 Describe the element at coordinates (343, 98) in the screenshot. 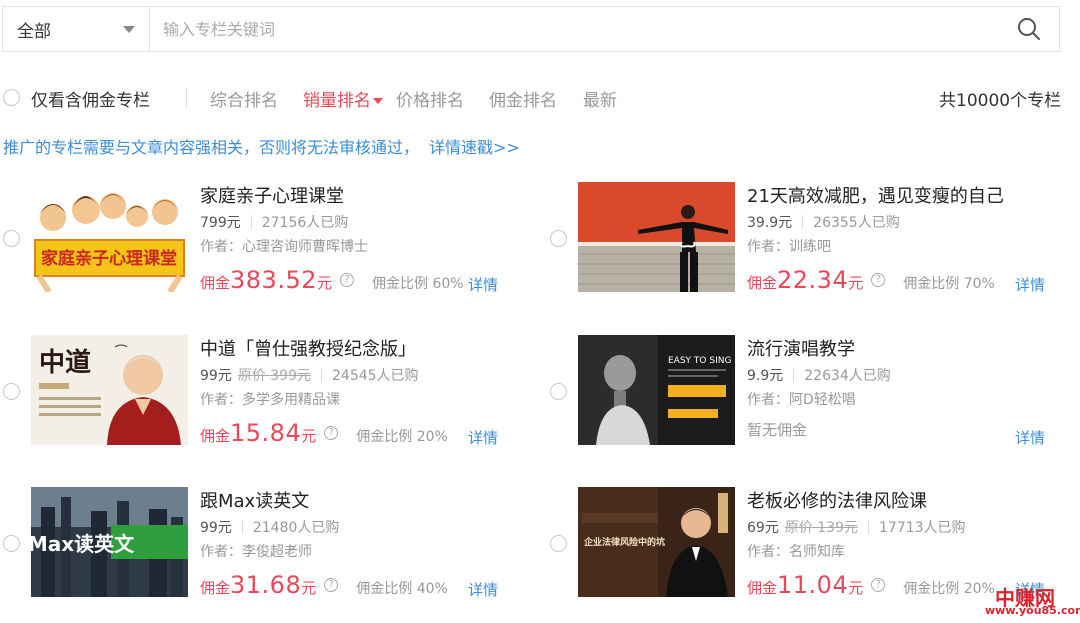

I see `sort-sales: 销量排名` at that location.